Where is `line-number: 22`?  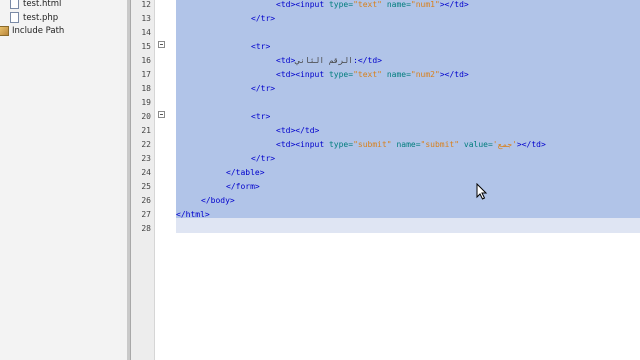
line-number: 22 is located at coordinates (146, 144).